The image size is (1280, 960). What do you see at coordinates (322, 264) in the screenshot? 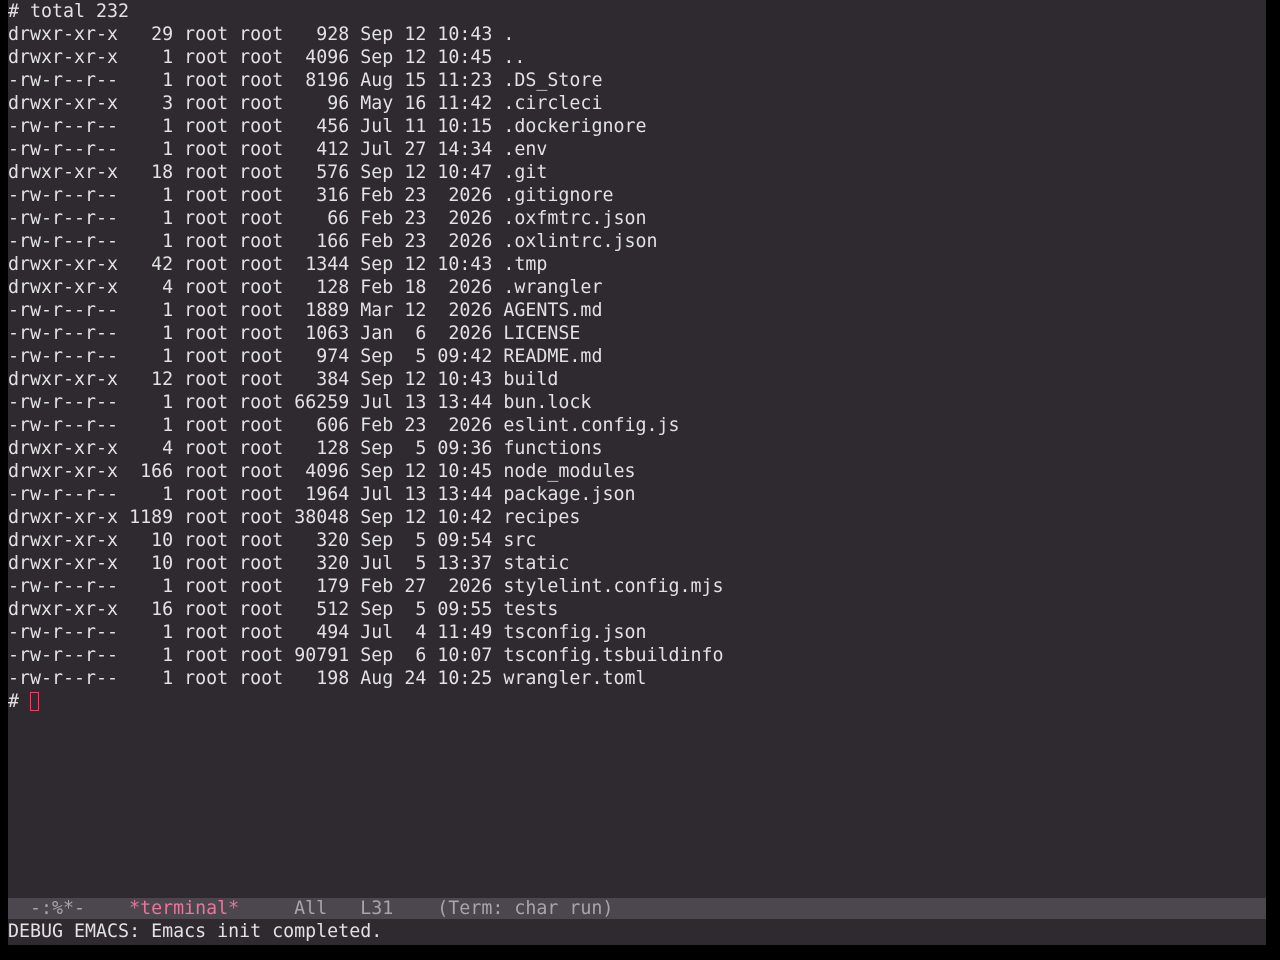
I see `file-size: 1344` at bounding box center [322, 264].